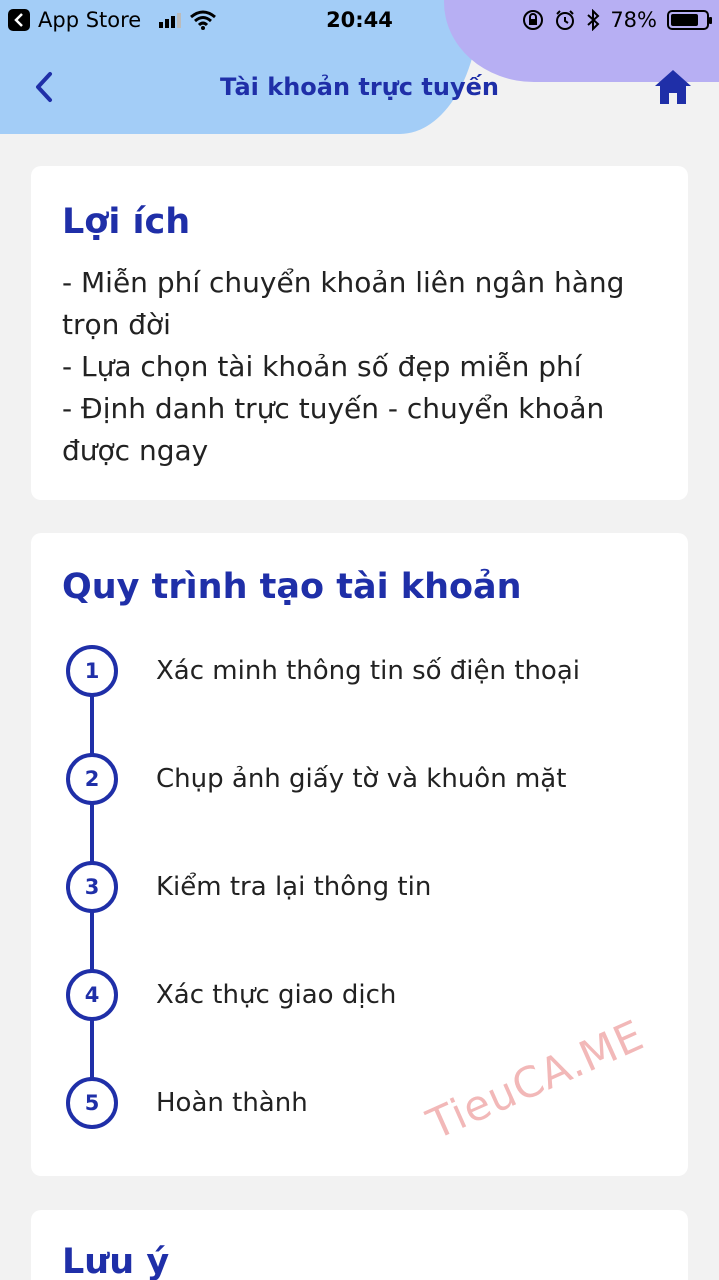  I want to click on process-step: 1 Xác minh thông tin số điện thoại, so click(362, 671).